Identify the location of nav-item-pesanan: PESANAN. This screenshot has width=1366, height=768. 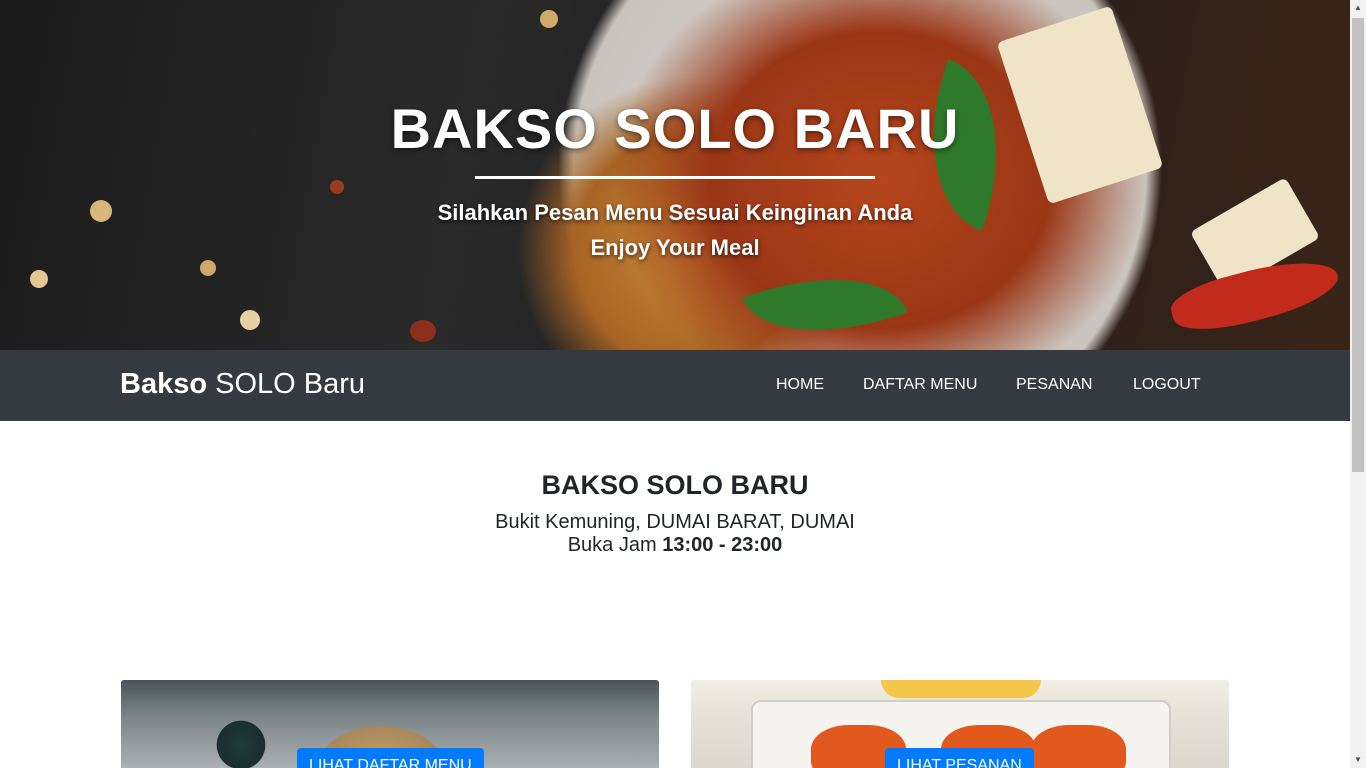
(1054, 385).